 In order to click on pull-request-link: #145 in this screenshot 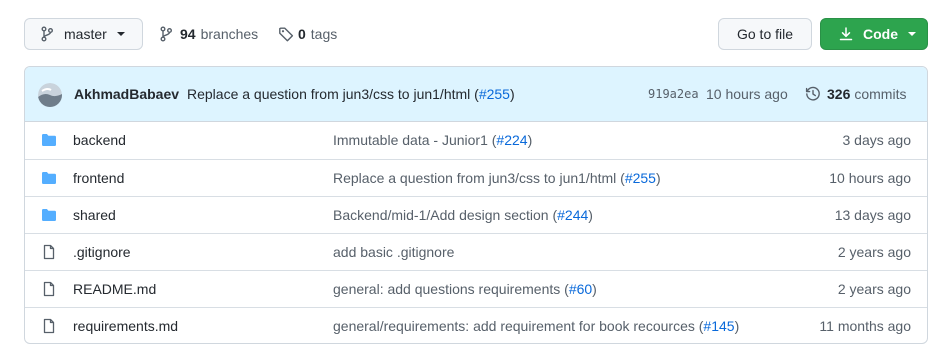, I will do `click(718, 326)`.